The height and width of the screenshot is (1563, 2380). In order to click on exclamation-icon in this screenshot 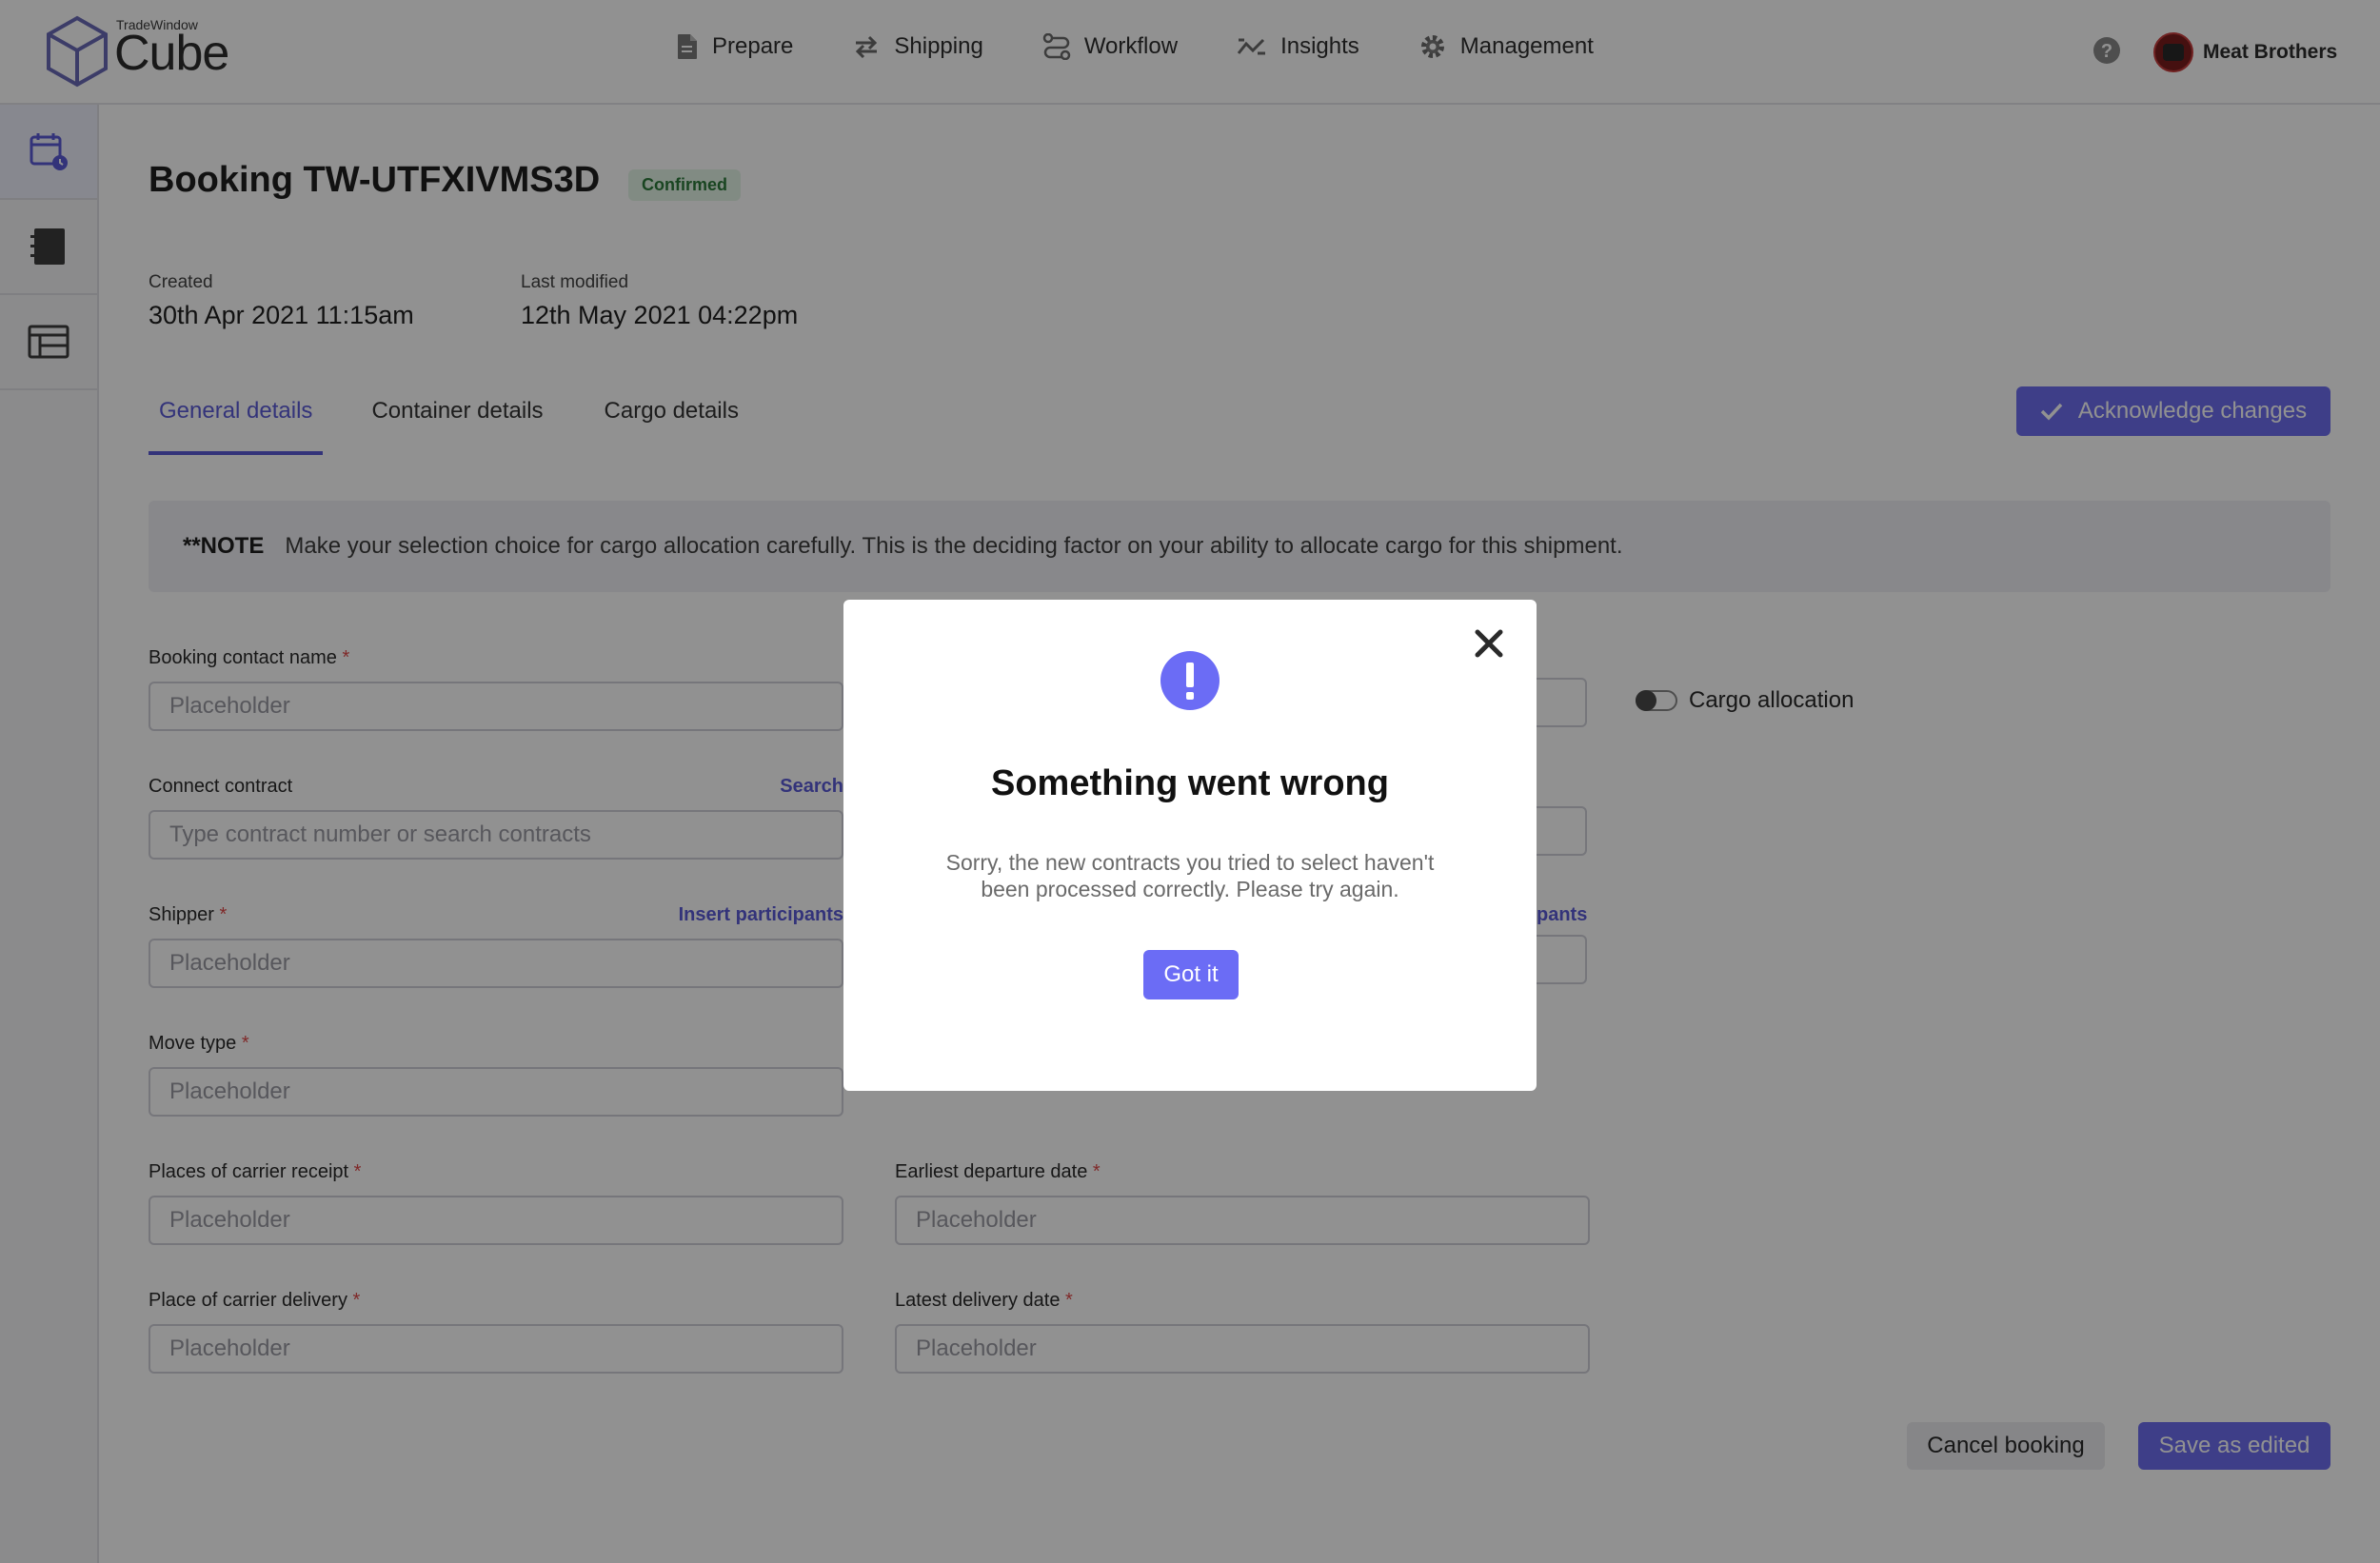, I will do `click(1190, 681)`.